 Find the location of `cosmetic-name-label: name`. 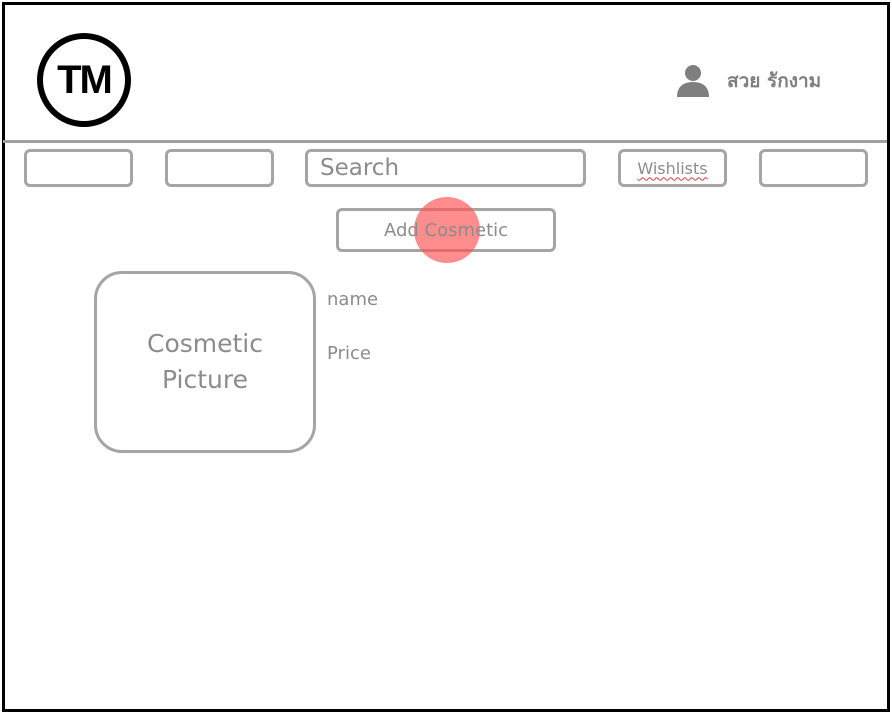

cosmetic-name-label: name is located at coordinates (353, 299).